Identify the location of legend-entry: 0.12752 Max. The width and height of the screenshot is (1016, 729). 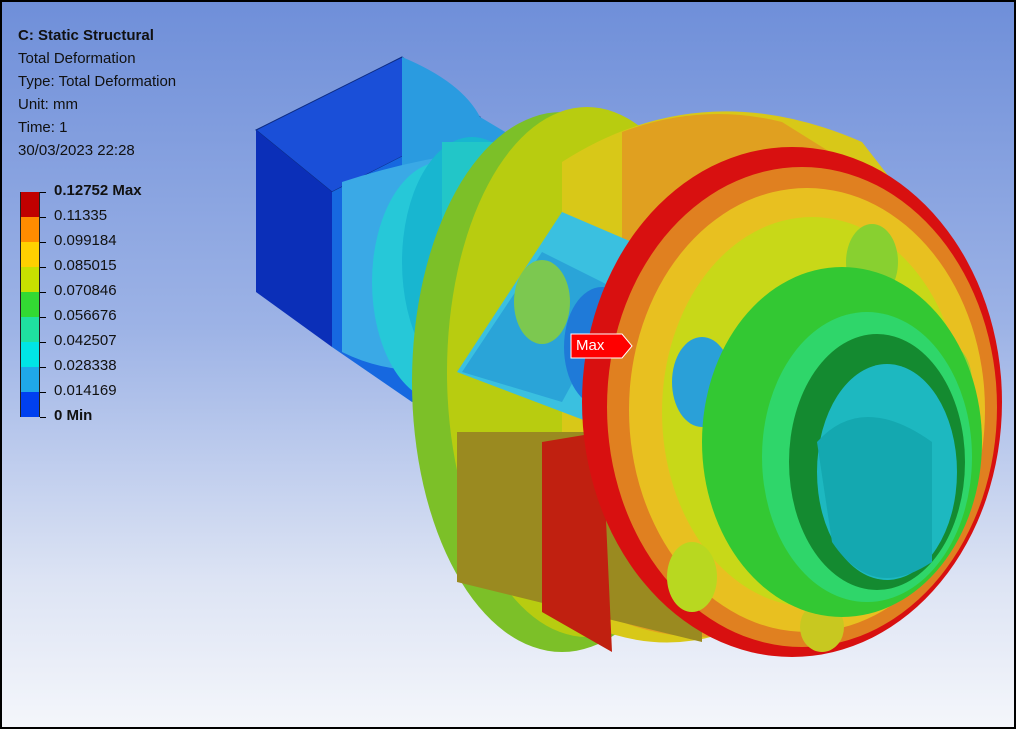
(120, 199).